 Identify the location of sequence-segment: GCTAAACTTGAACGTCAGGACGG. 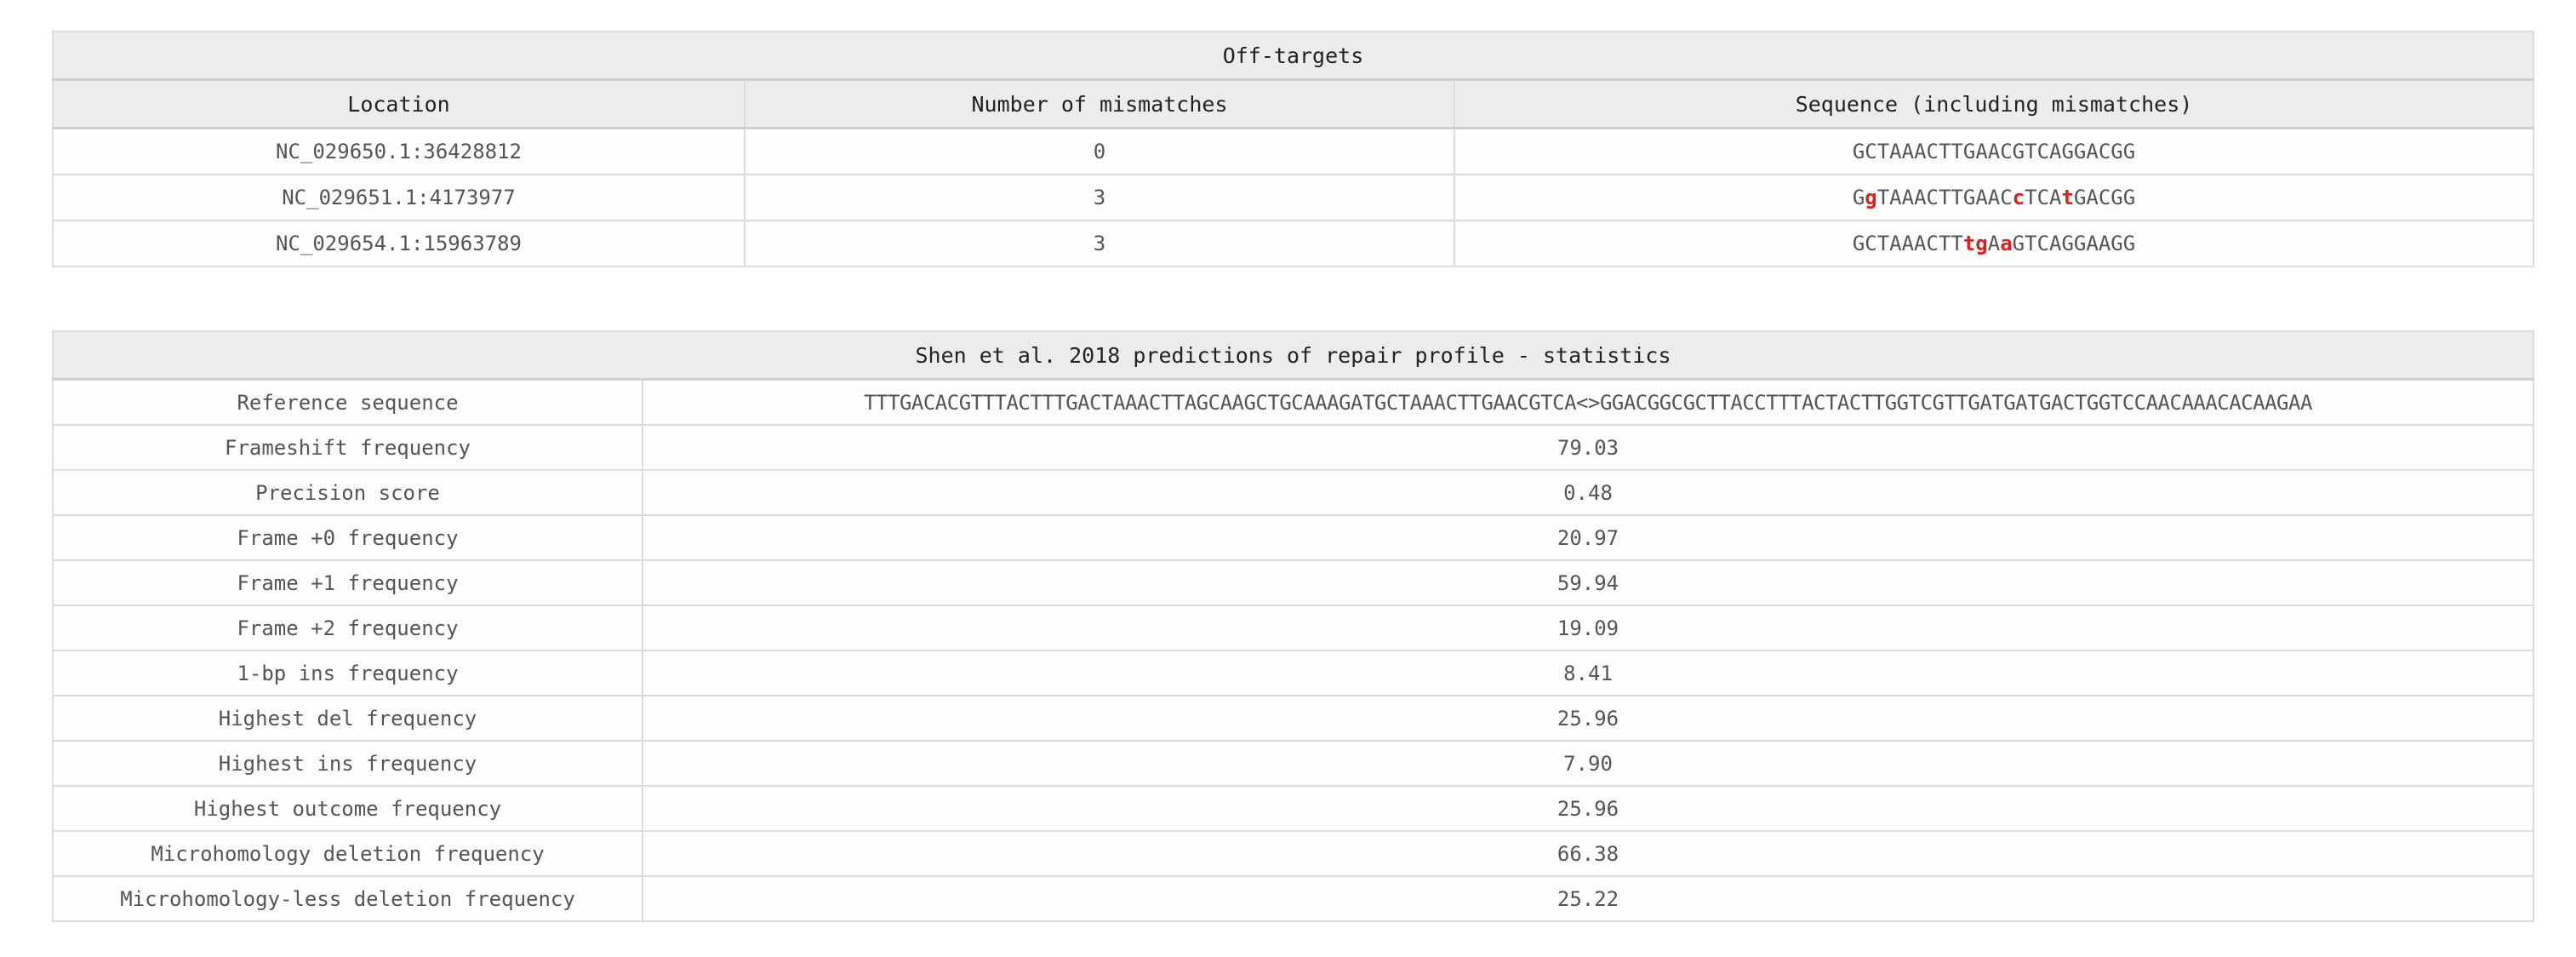
(1994, 151).